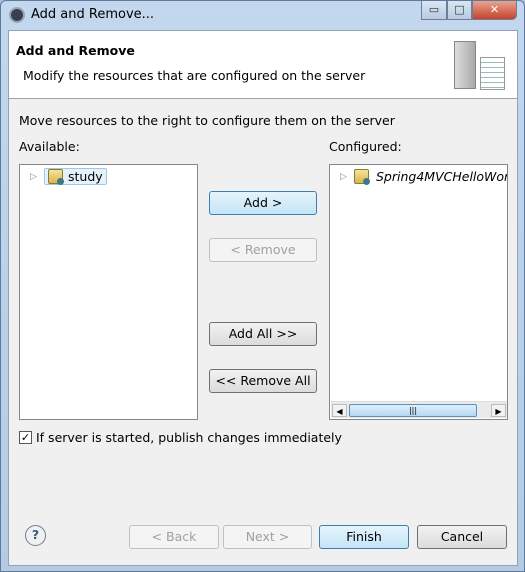  Describe the element at coordinates (364, 537) in the screenshot. I see `finish-button: Finish` at that location.